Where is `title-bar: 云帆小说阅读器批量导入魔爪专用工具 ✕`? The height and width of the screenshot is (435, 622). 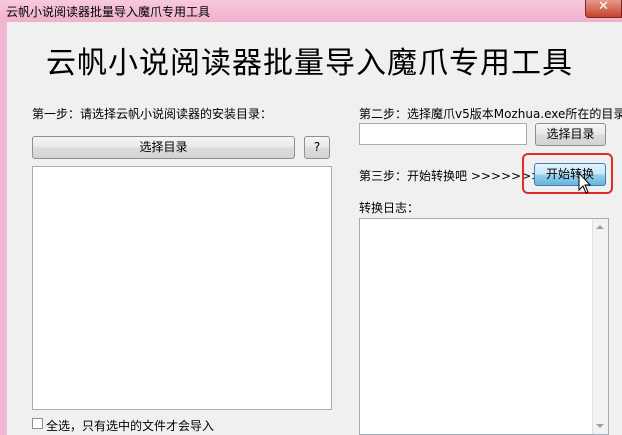 title-bar: 云帆小说阅读器批量导入魔爪专用工具 ✕ is located at coordinates (311, 11).